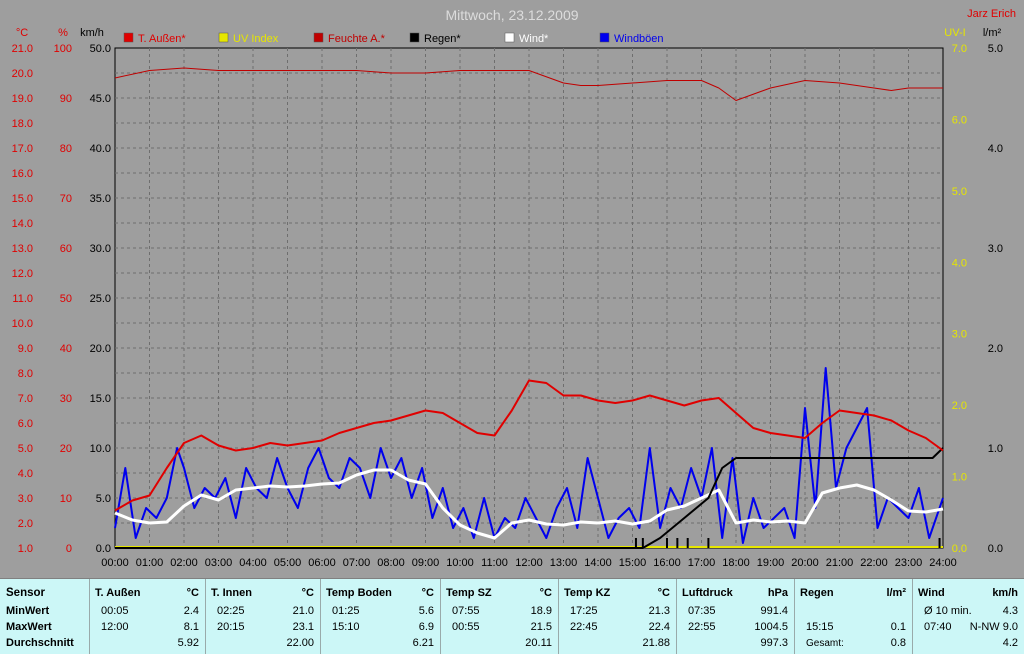  I want to click on stats-avg-value: 4.2, so click(1010, 643).